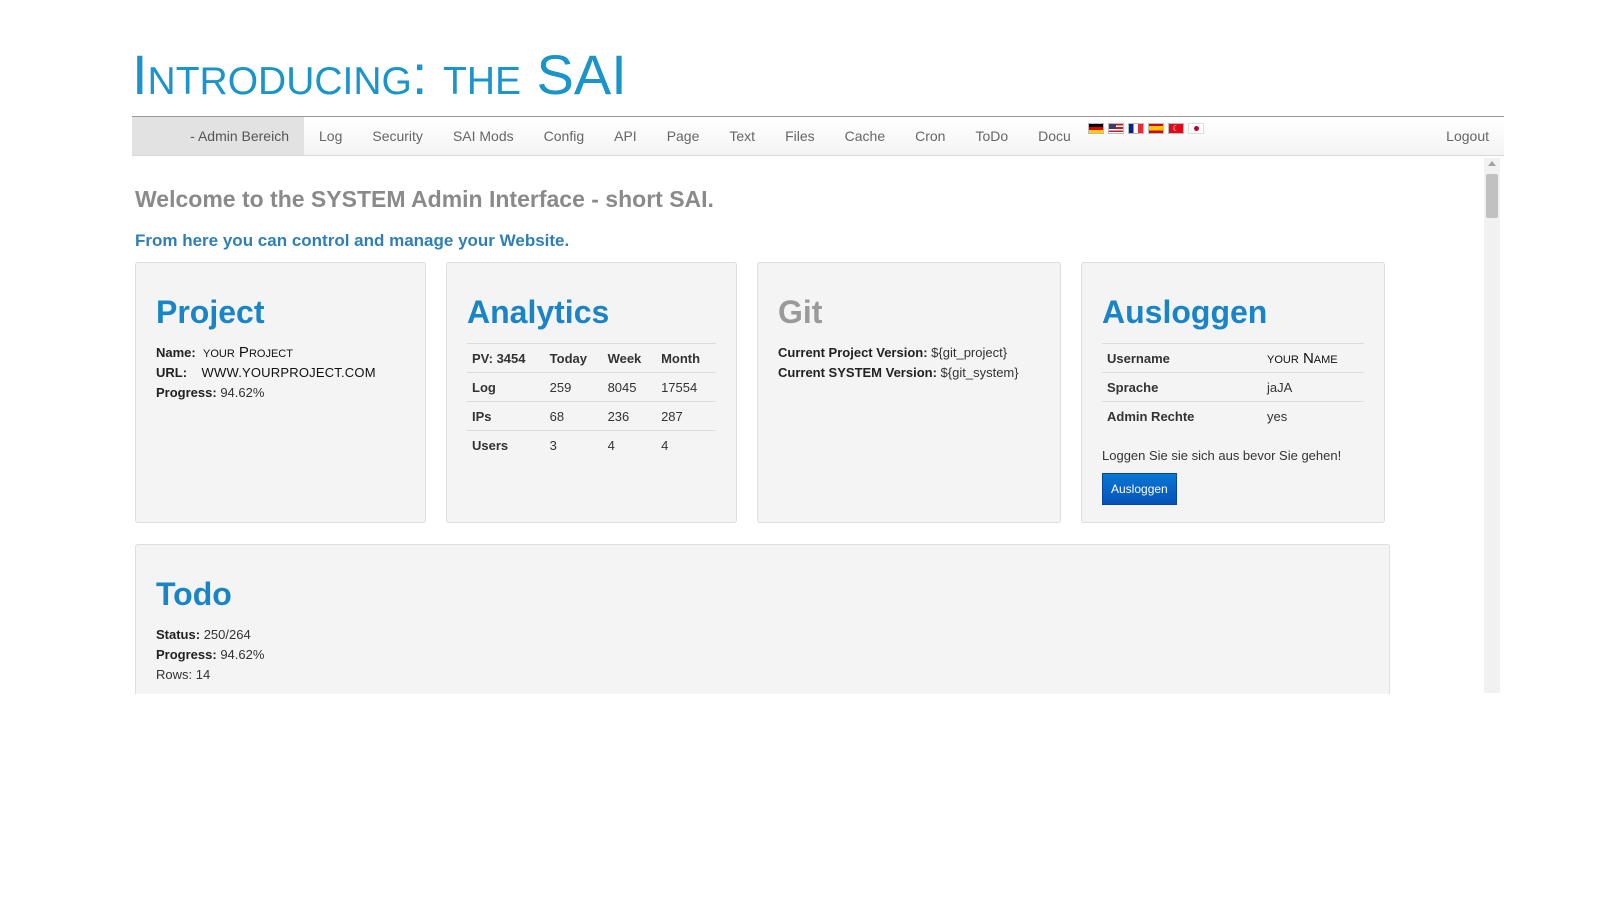 This screenshot has width=1600, height=900. I want to click on project-url-line: URL: WWW.YOURPROJECT.COM, so click(280, 373).